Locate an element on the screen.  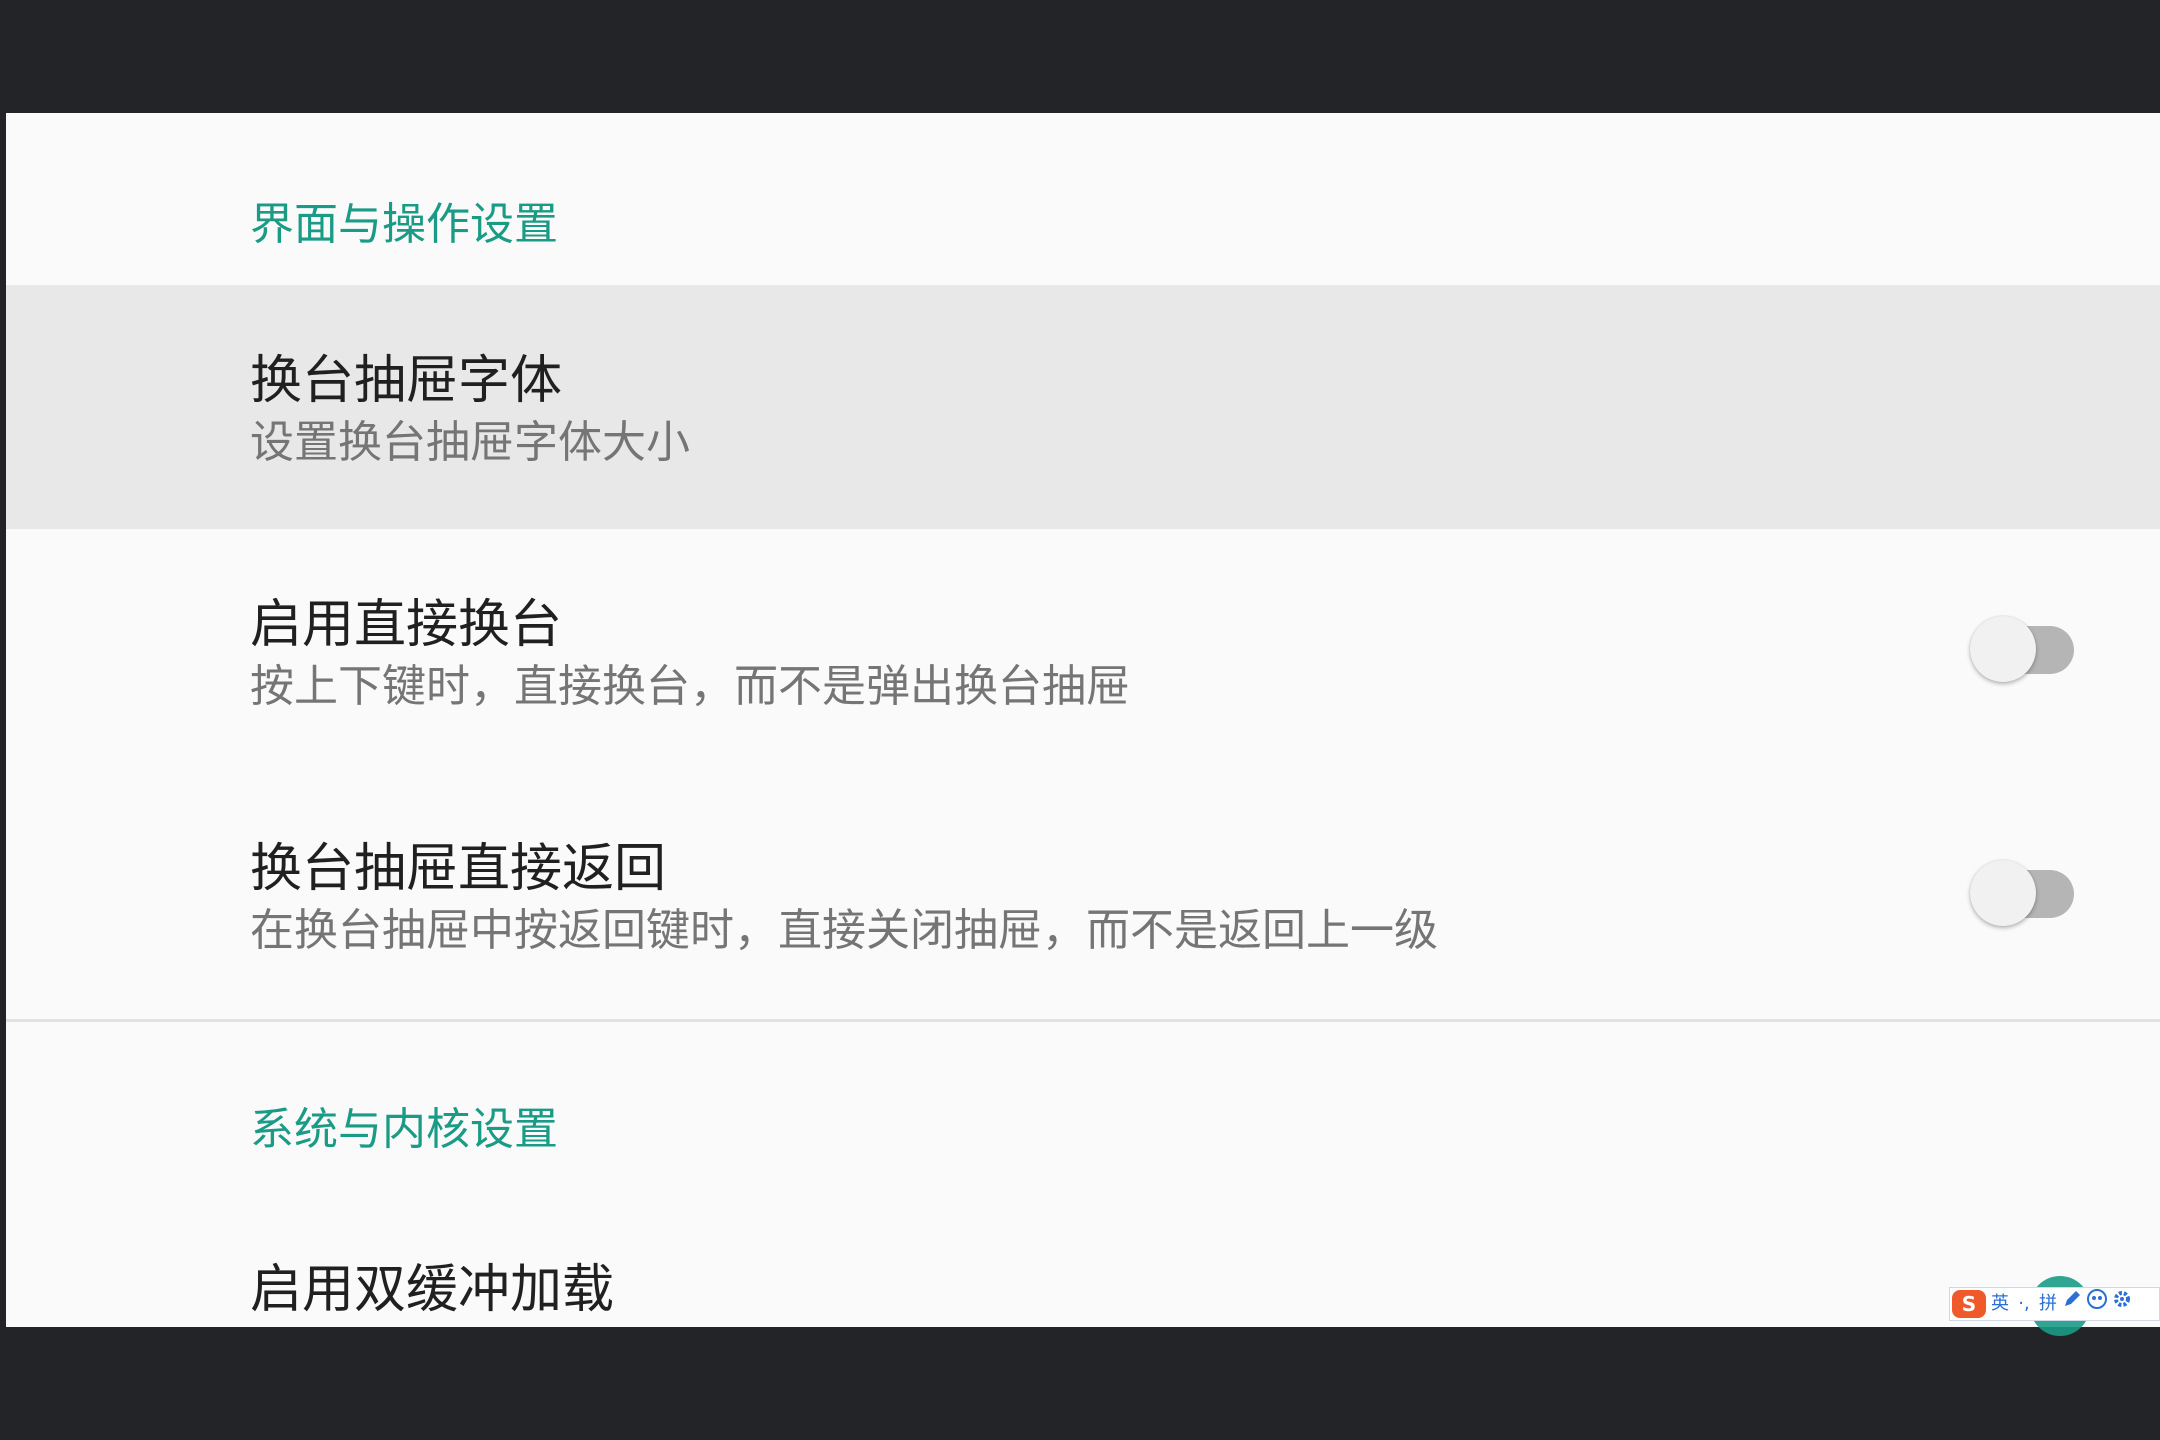
drawer-direct-return-toggle is located at coordinates (2022, 889).